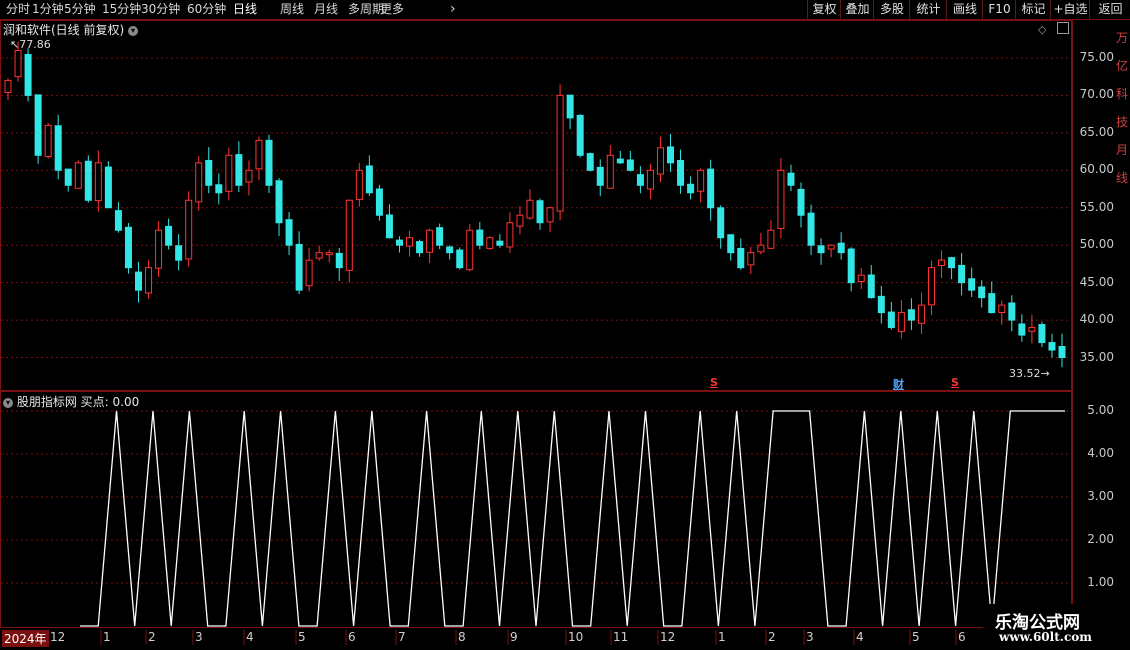  Describe the element at coordinates (1100, 496) in the screenshot. I see `indicator-tick-label: 3.00` at that location.